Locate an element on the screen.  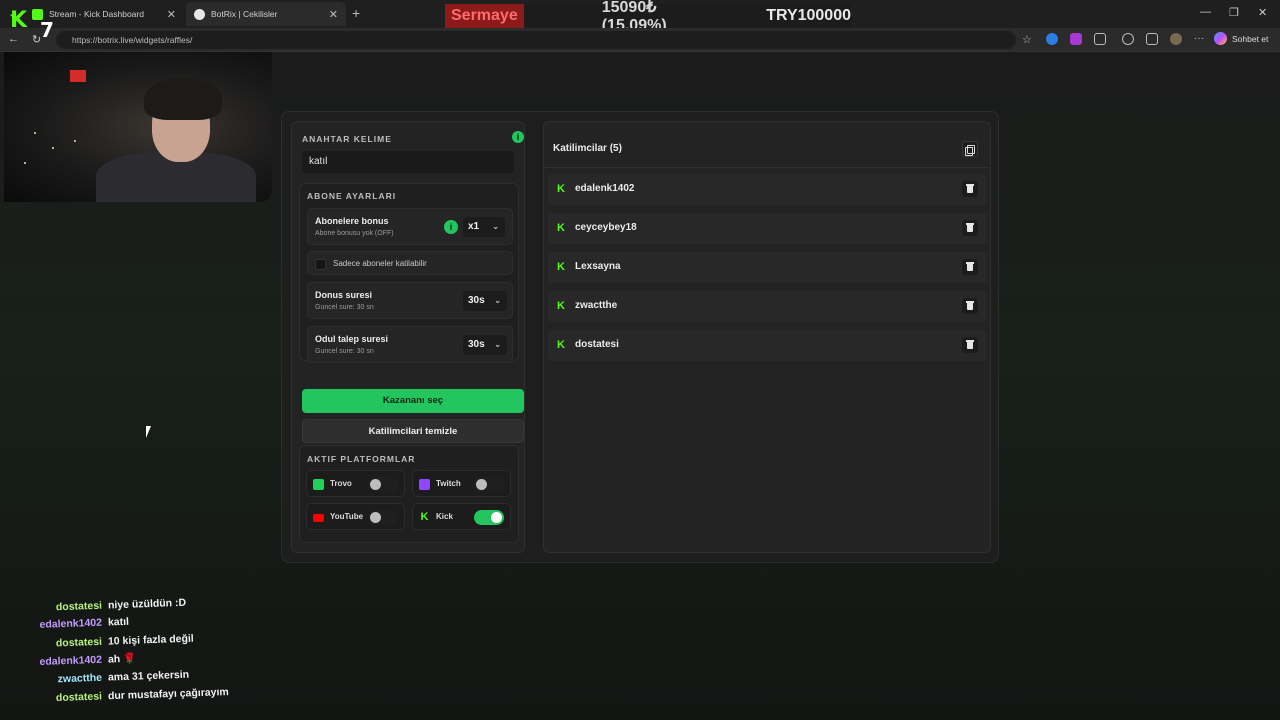
trovo-icon is located at coordinates (318, 484).